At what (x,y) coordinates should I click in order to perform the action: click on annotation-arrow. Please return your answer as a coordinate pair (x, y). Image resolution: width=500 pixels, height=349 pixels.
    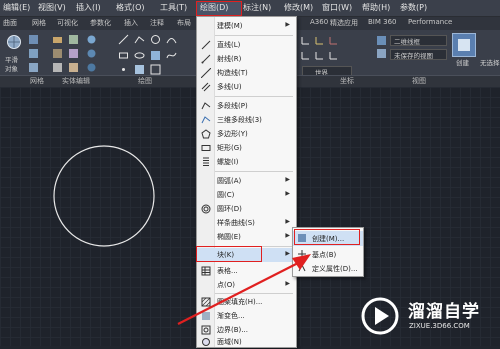
    Looking at the image, I should click on (244, 289).